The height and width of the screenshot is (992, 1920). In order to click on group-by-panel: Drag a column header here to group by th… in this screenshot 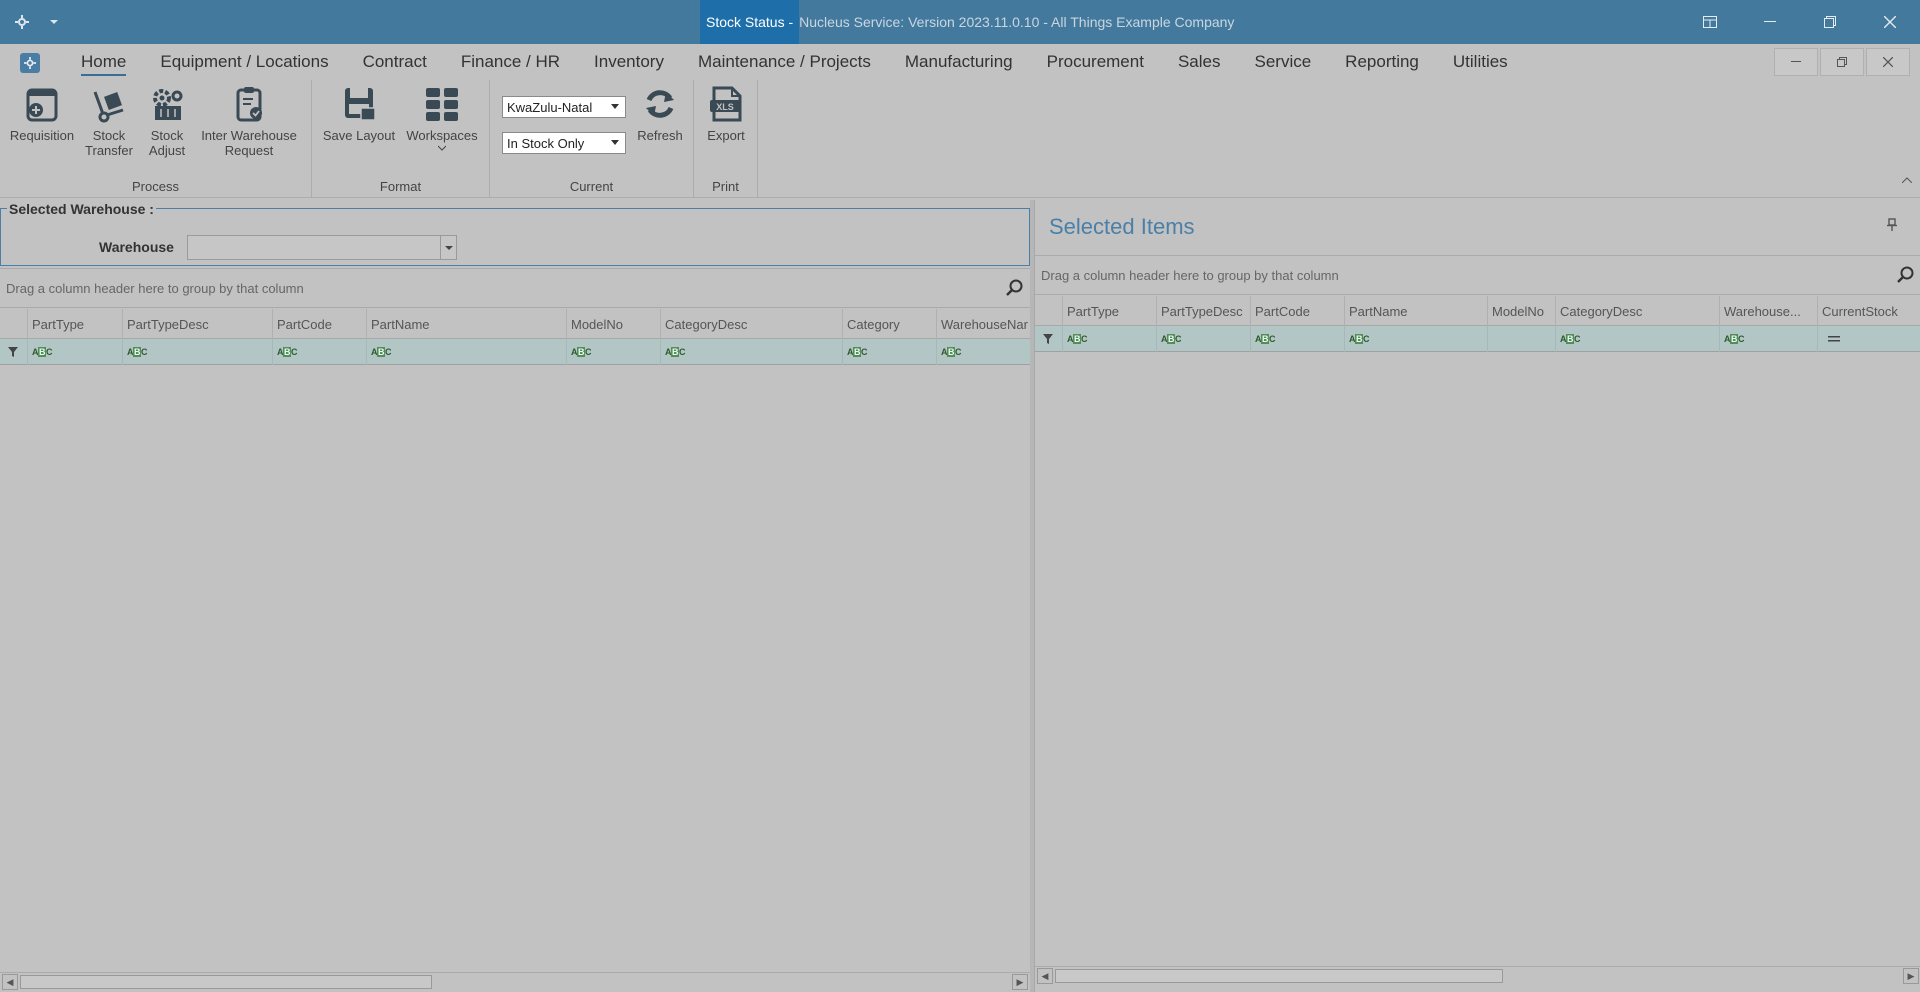, I will do `click(515, 288)`.